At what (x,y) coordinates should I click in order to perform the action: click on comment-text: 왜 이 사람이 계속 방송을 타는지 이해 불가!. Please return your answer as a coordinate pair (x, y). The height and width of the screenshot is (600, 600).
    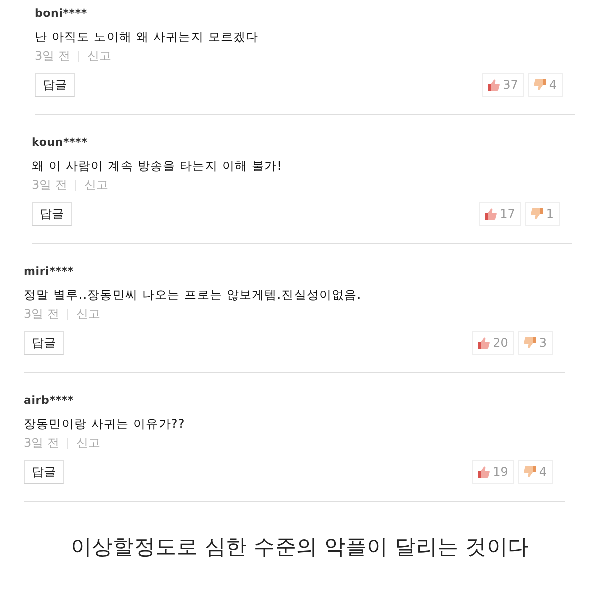
    Looking at the image, I should click on (158, 166).